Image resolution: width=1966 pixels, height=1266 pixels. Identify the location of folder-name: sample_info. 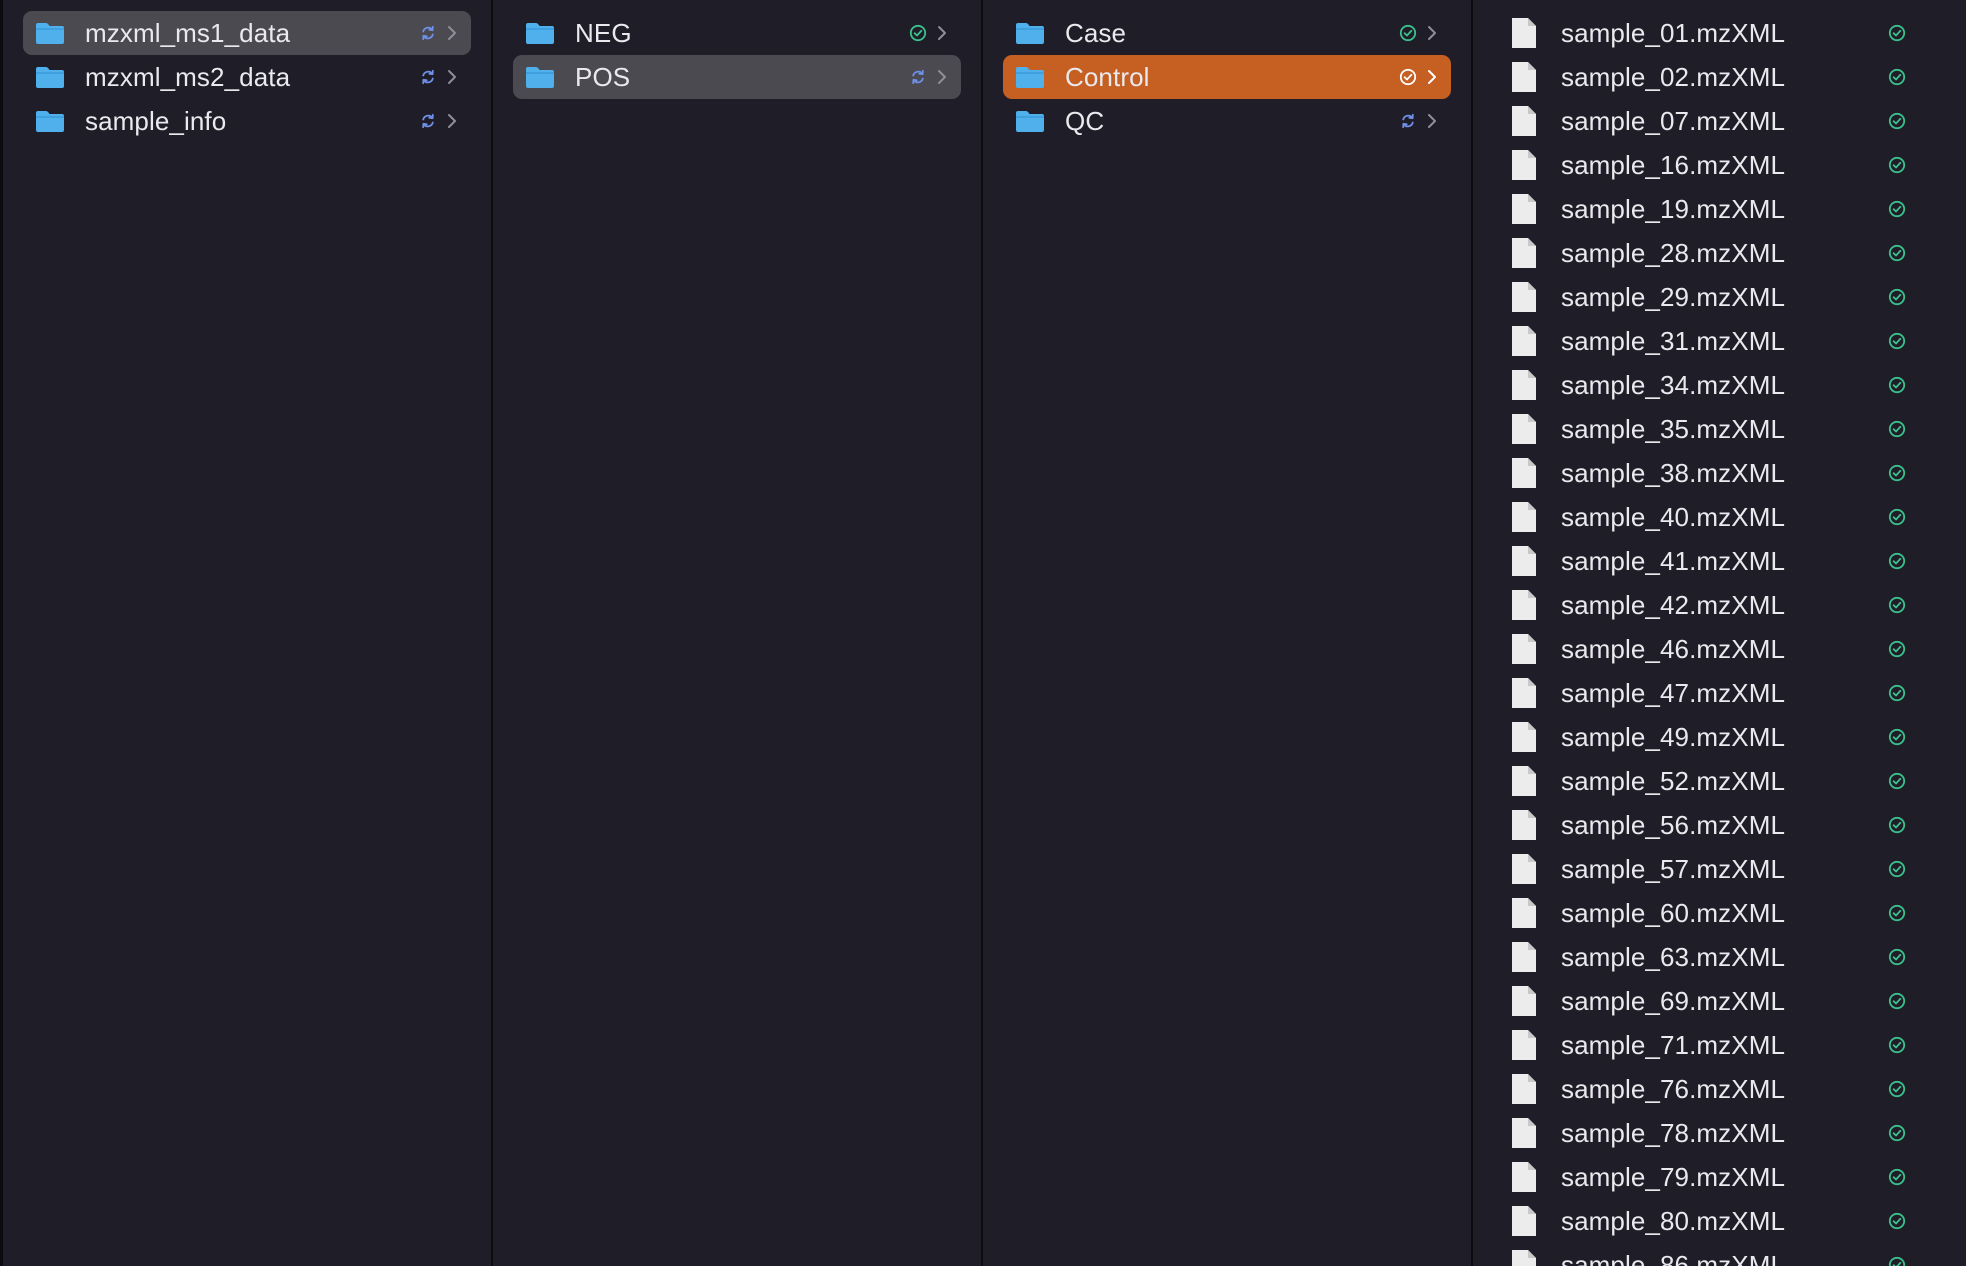
(156, 120).